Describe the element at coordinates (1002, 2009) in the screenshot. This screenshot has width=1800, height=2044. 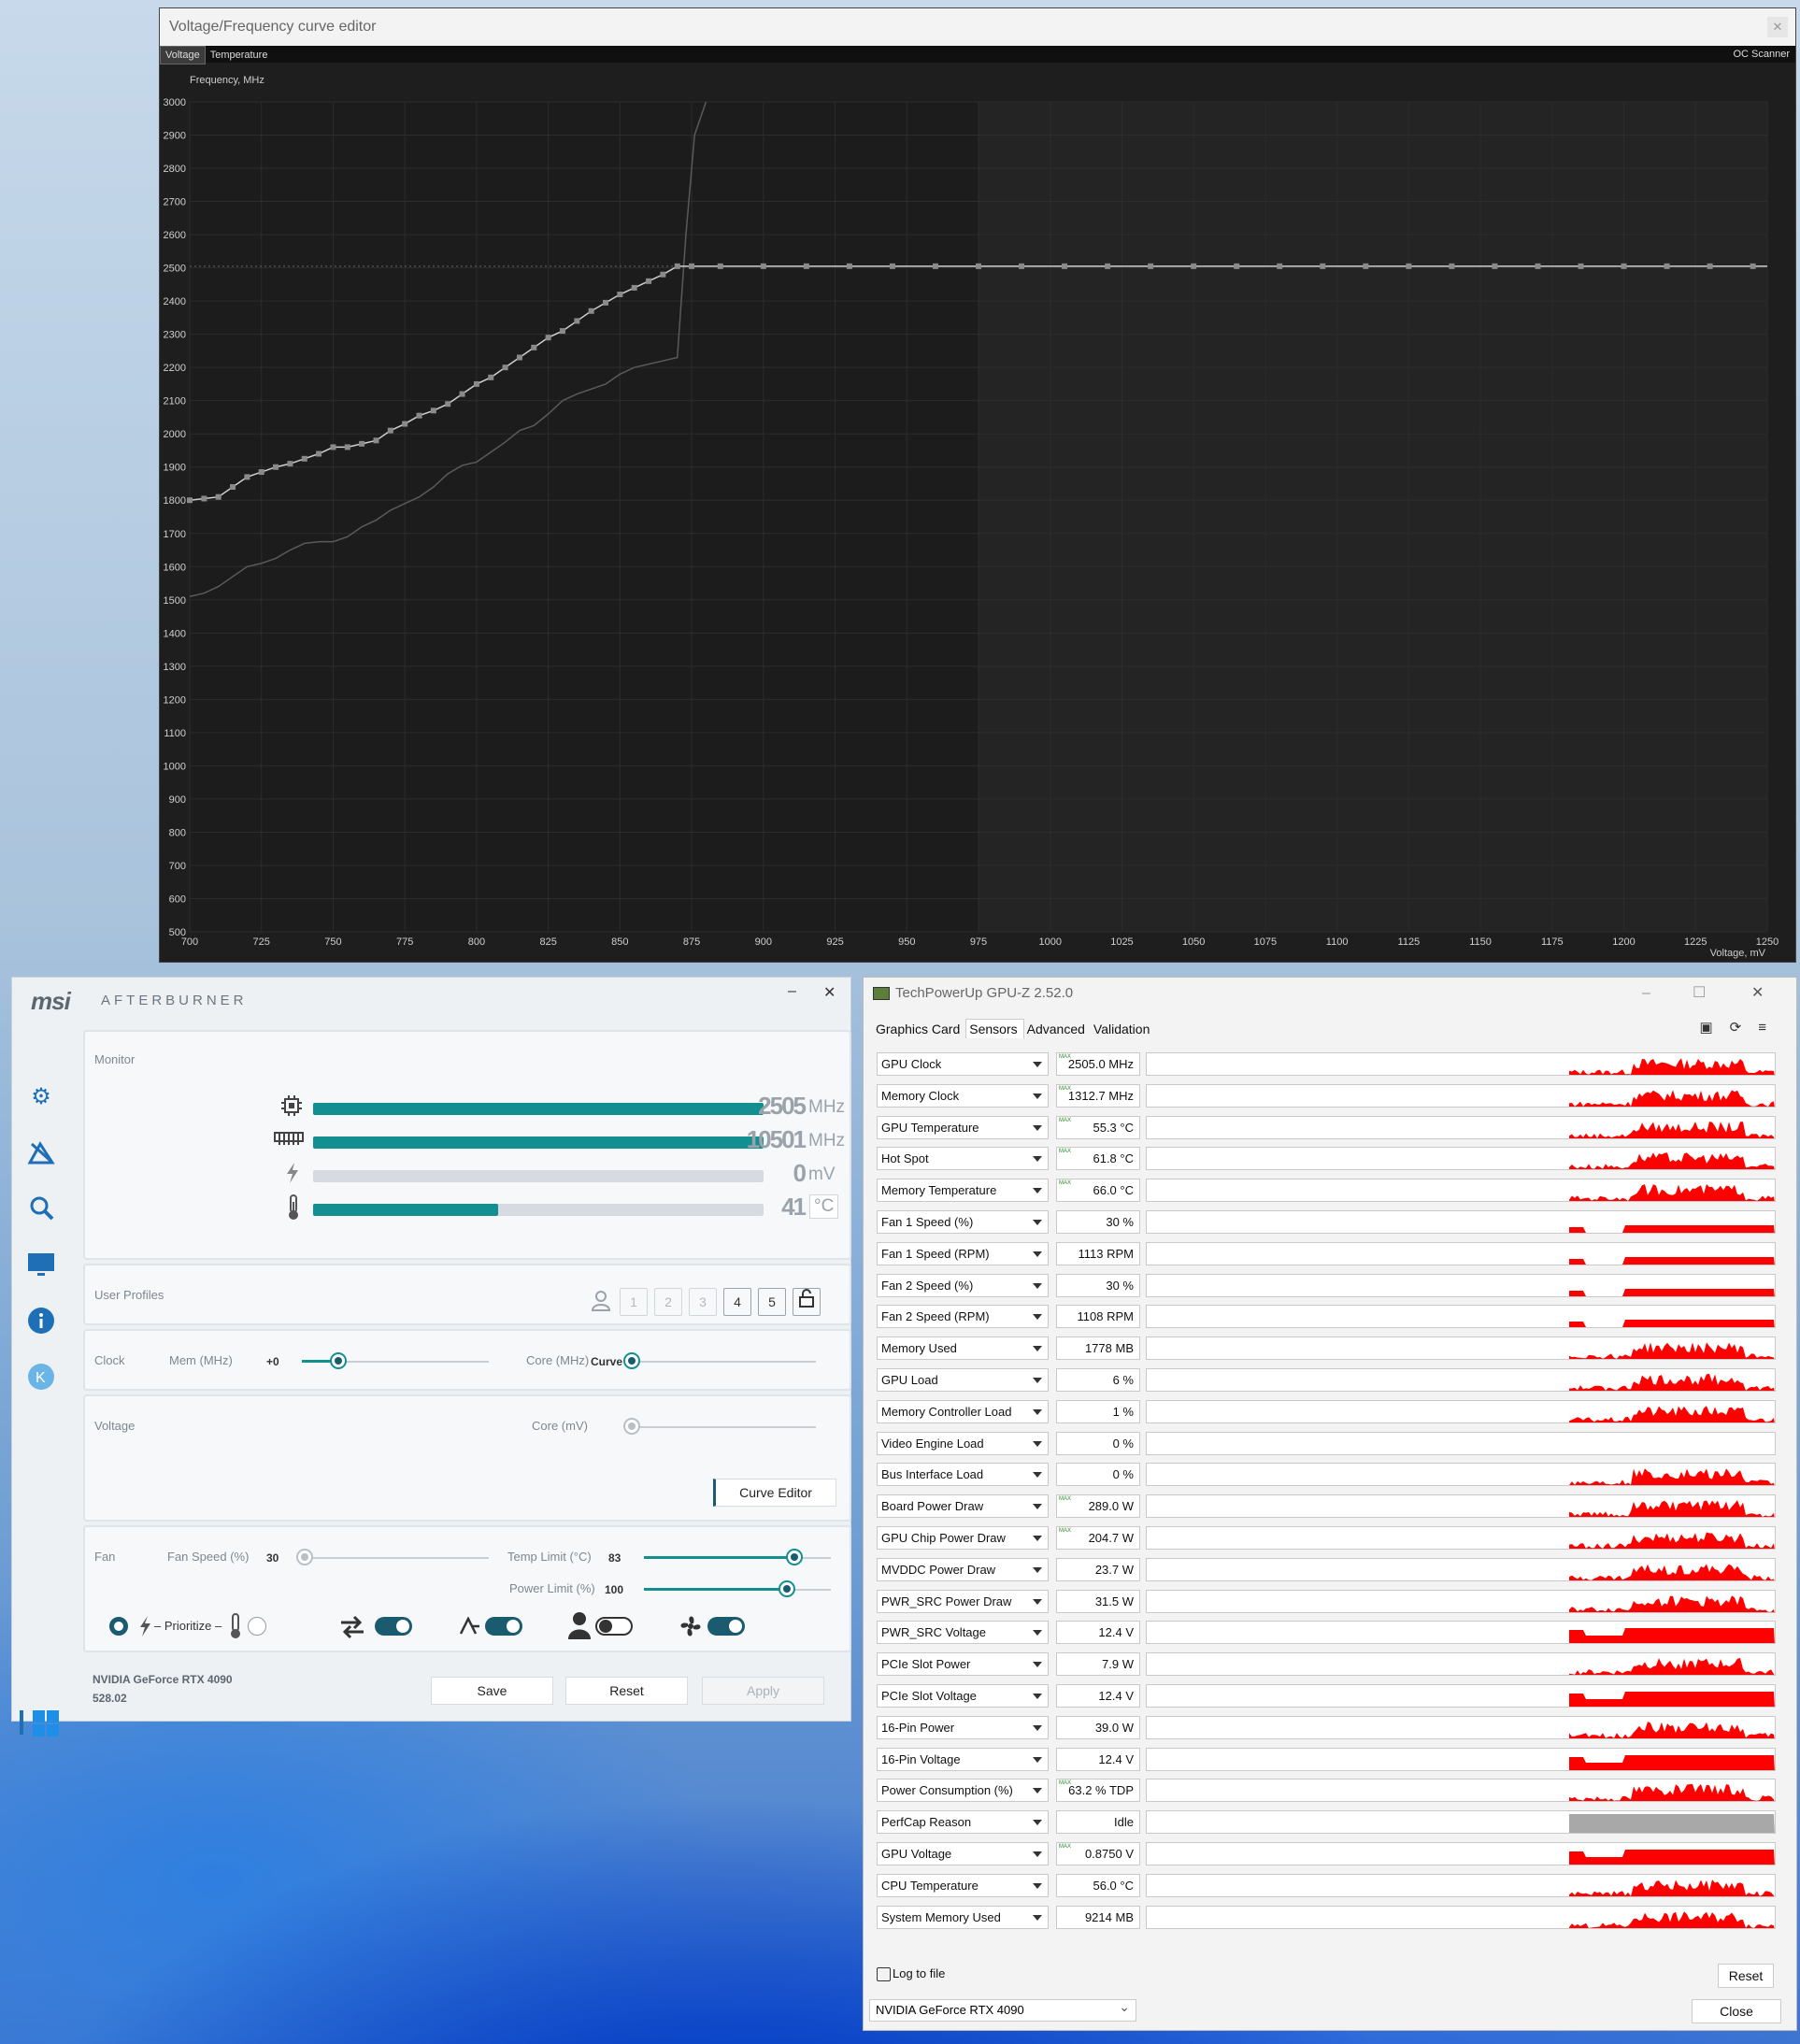
I see `device-select: NVIDIA GeForce RTX 4090` at that location.